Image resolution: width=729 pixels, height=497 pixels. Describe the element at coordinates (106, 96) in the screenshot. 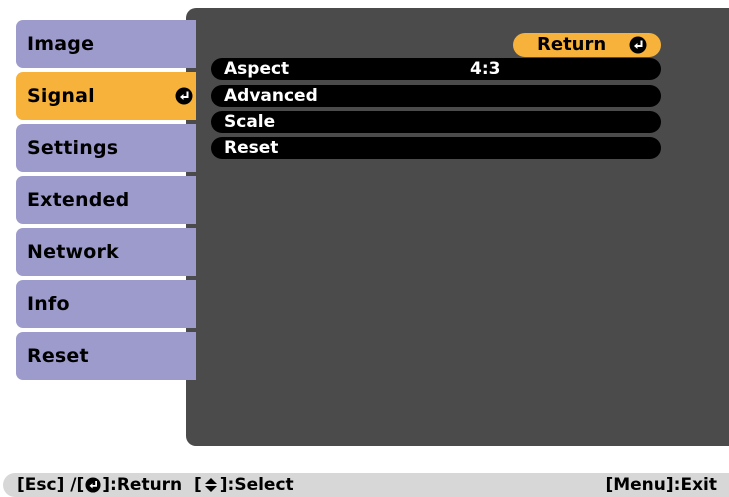

I see `sidebar-item-signal: Signal` at that location.